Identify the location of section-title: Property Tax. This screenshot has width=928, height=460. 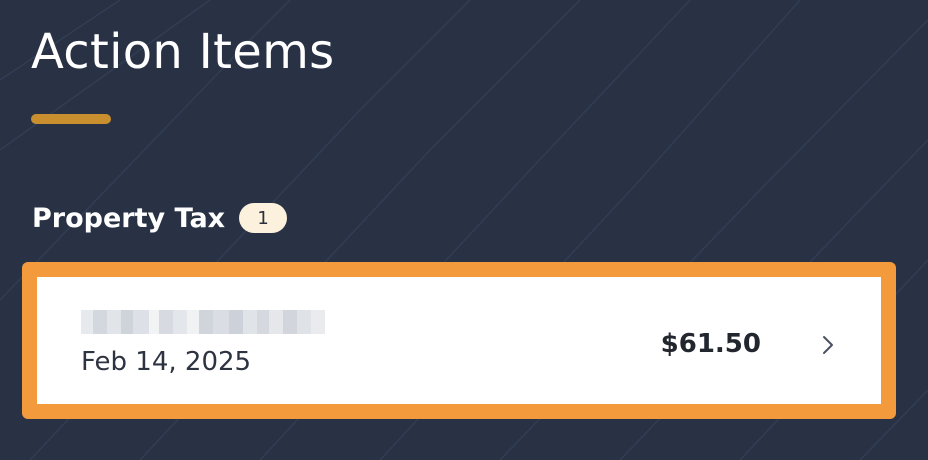
(129, 218).